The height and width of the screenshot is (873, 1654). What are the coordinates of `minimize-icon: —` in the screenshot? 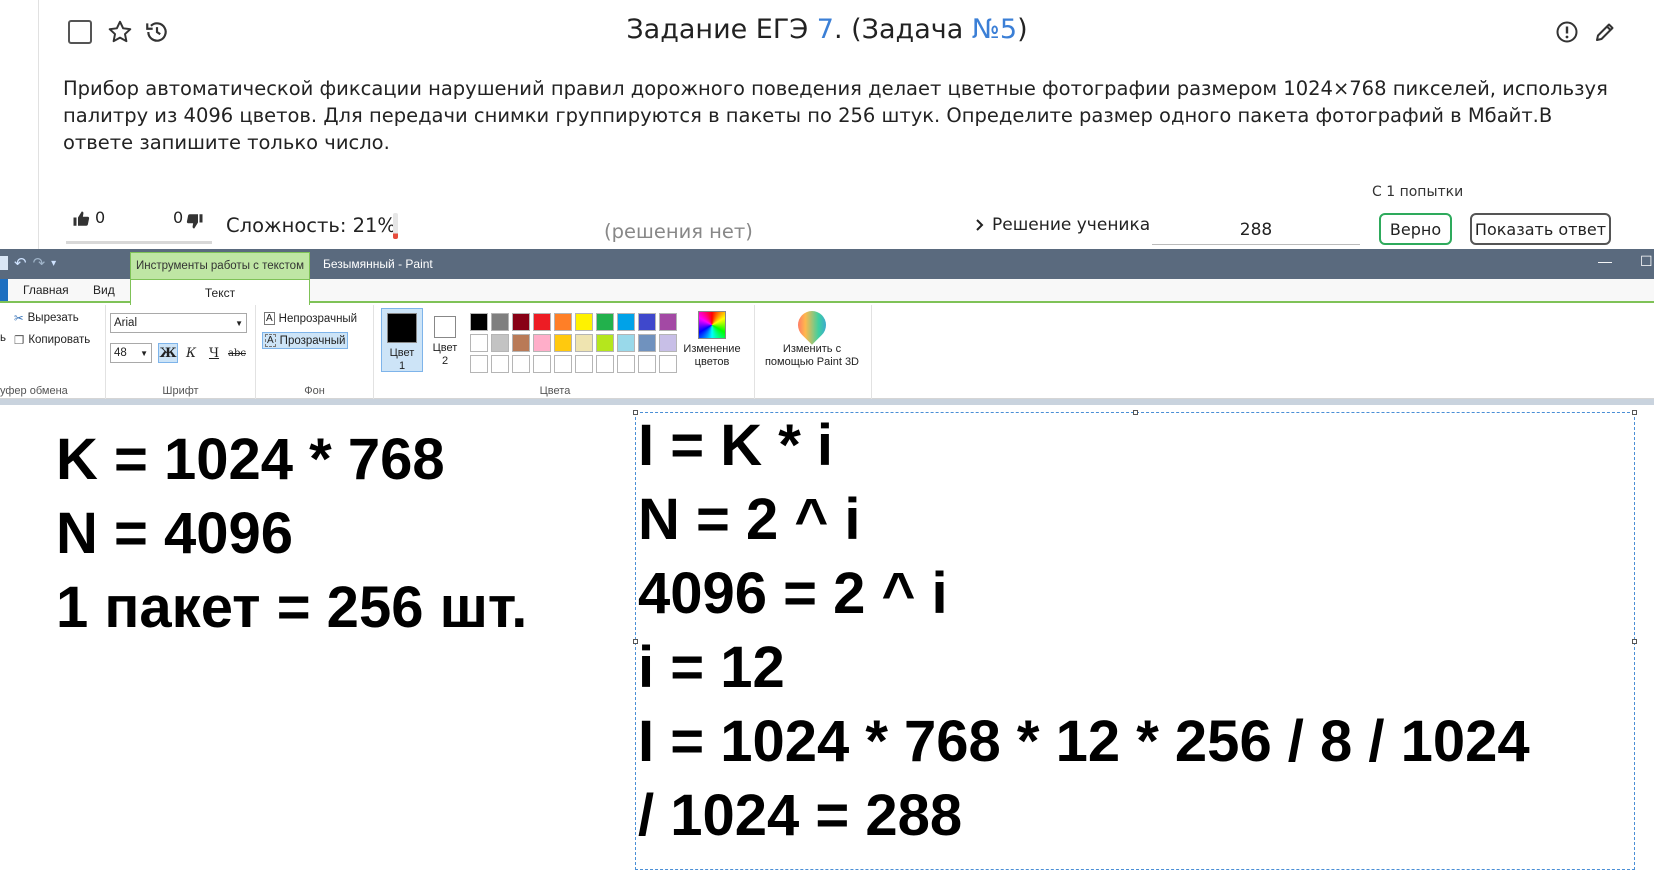 It's located at (1605, 261).